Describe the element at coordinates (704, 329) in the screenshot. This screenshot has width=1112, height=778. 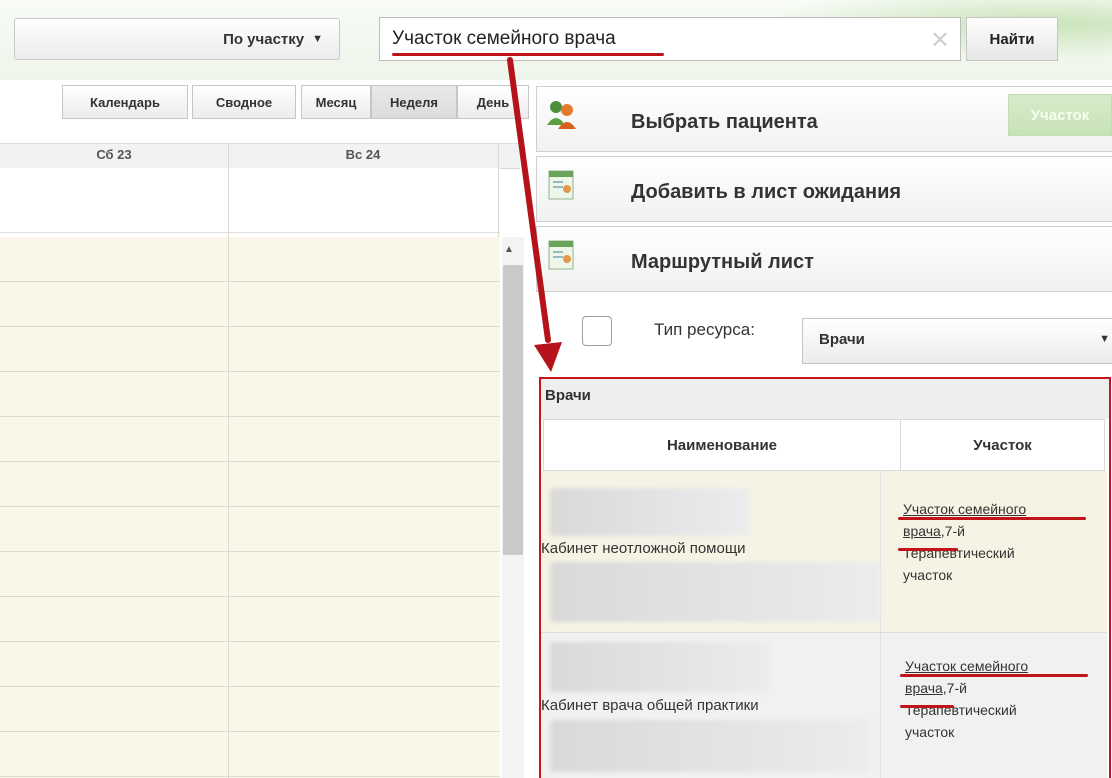
I see `resource-type-label: Тип ресурса:` at that location.